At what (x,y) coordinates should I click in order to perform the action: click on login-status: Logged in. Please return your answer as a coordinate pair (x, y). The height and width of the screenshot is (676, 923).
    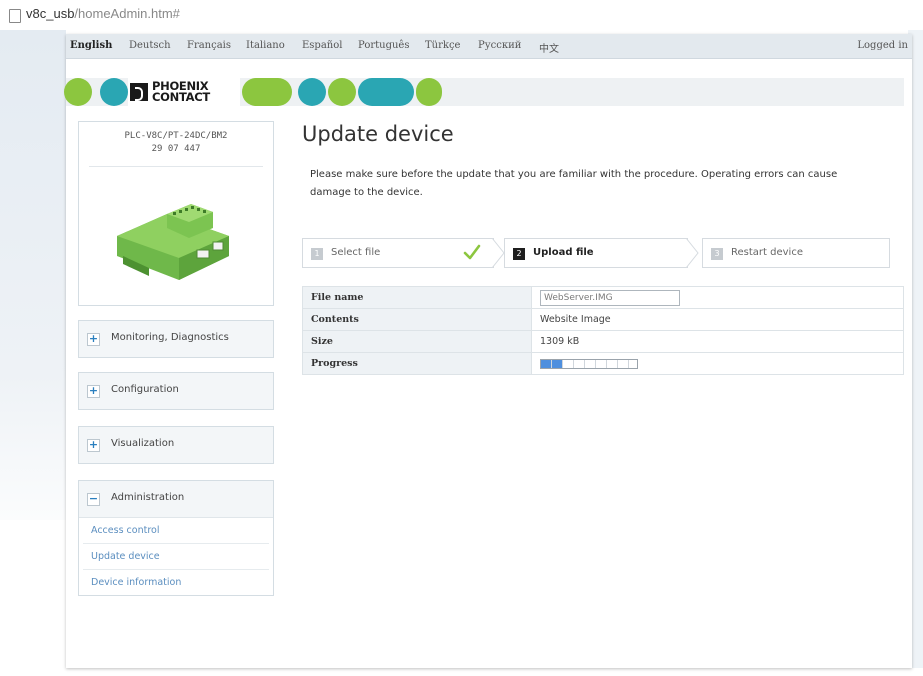
    Looking at the image, I should click on (882, 45).